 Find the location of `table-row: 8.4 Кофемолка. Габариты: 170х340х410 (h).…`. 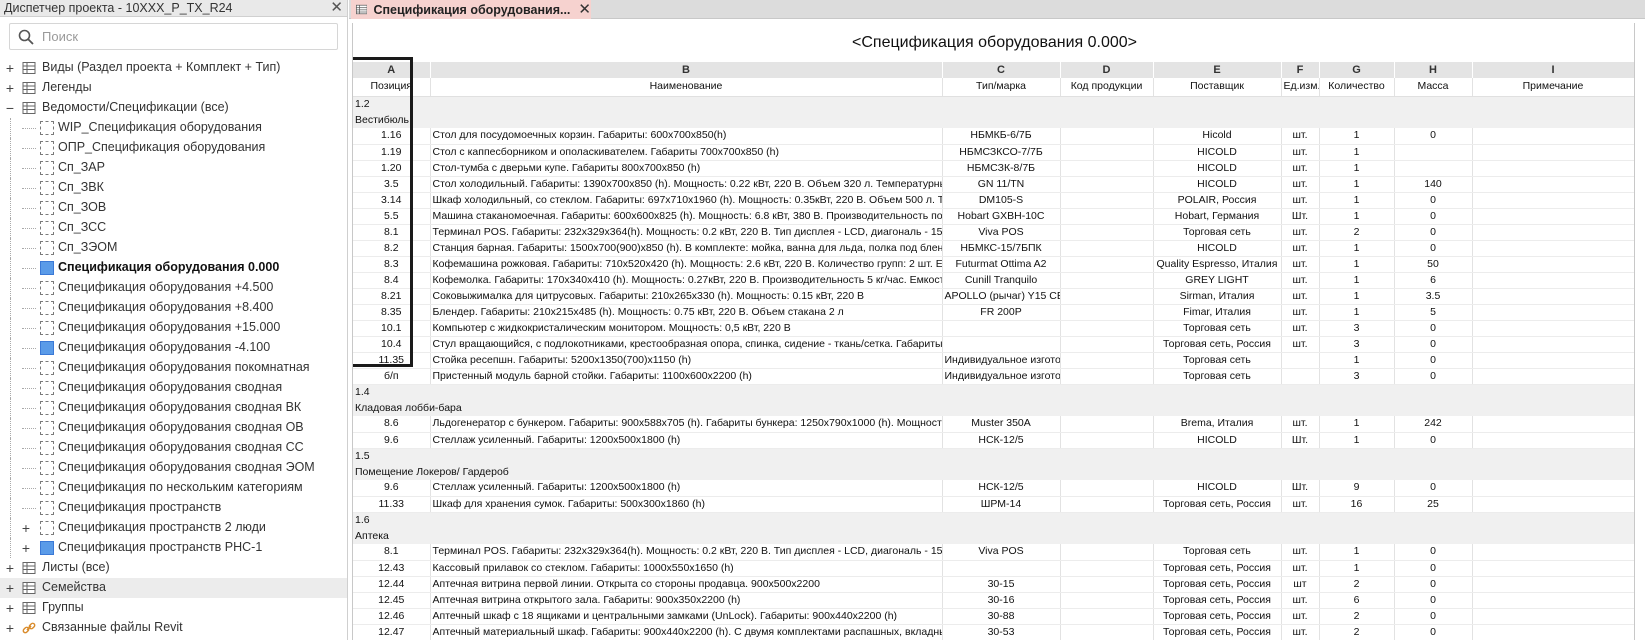

table-row: 8.4 Кофемолка. Габариты: 170х340х410 (h).… is located at coordinates (993, 280).